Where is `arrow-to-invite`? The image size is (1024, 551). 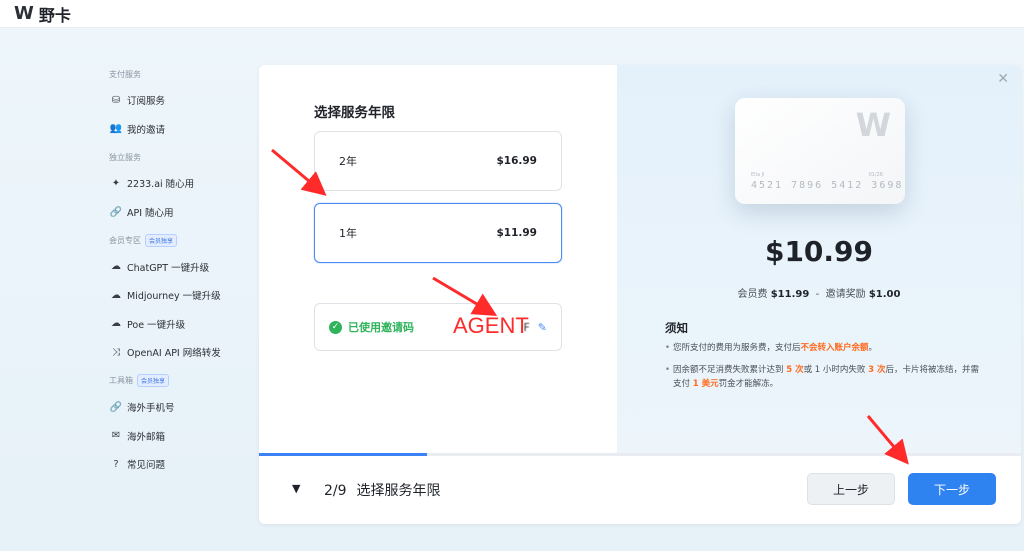 arrow-to-invite is located at coordinates (465, 296).